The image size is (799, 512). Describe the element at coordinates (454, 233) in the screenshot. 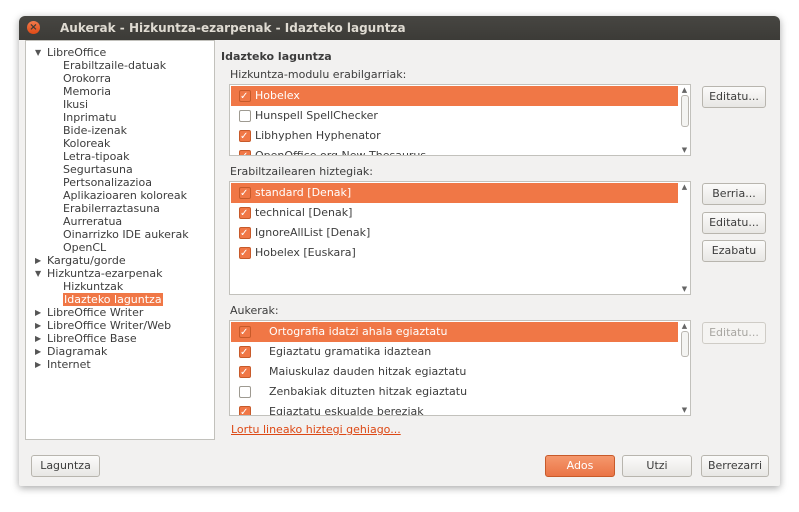

I see `list-item: IgnoreAllList [Denak]` at that location.